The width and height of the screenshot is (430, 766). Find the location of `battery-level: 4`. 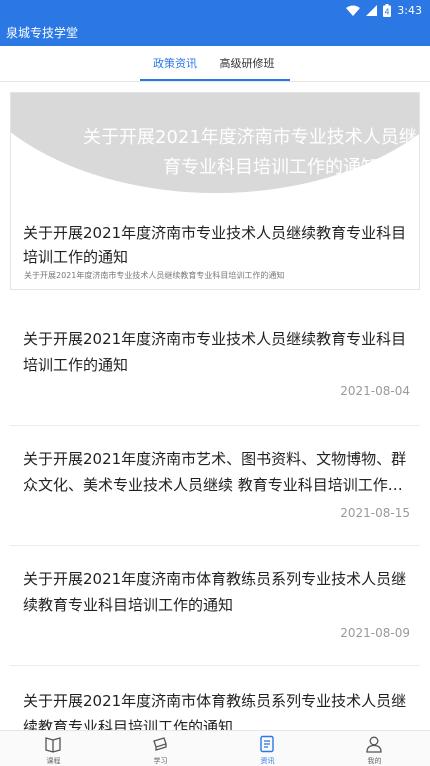

battery-level: 4 is located at coordinates (387, 11).